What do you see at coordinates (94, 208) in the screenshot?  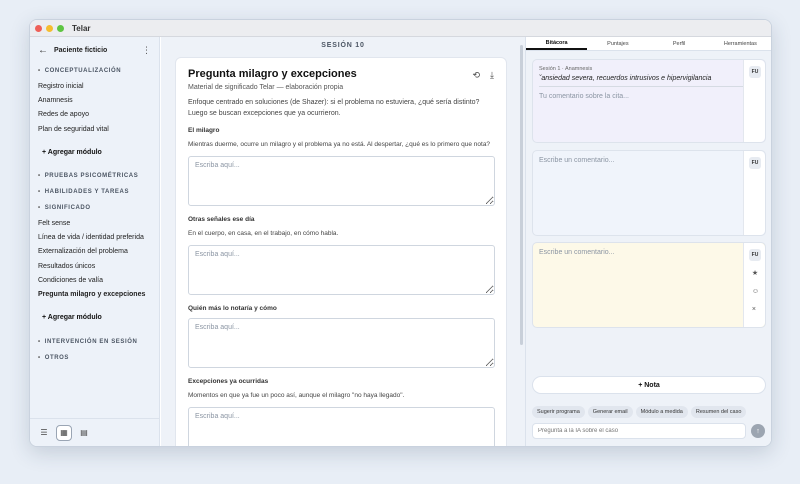 I see `section-significado: • SIGNIFICADO` at bounding box center [94, 208].